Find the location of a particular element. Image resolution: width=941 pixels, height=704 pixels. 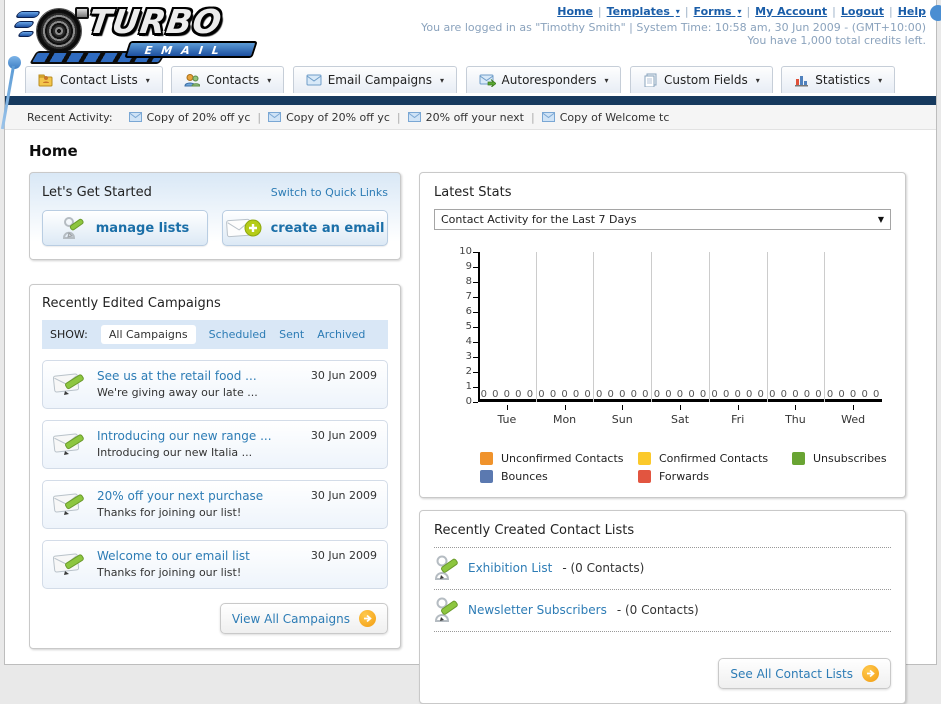

tab-label: Email Campaigns is located at coordinates (380, 80).